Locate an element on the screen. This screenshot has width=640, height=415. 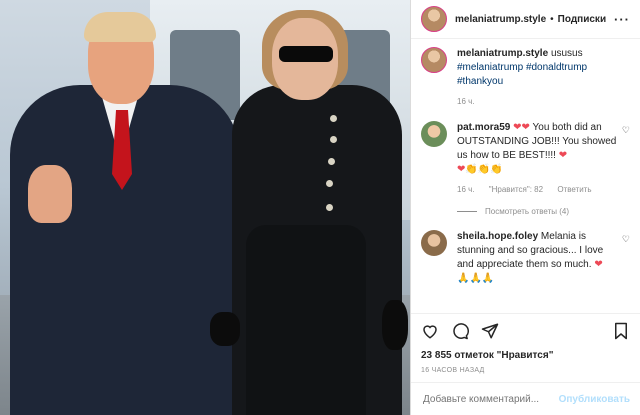
ellipsis-icon: ··· is located at coordinates (622, 19).